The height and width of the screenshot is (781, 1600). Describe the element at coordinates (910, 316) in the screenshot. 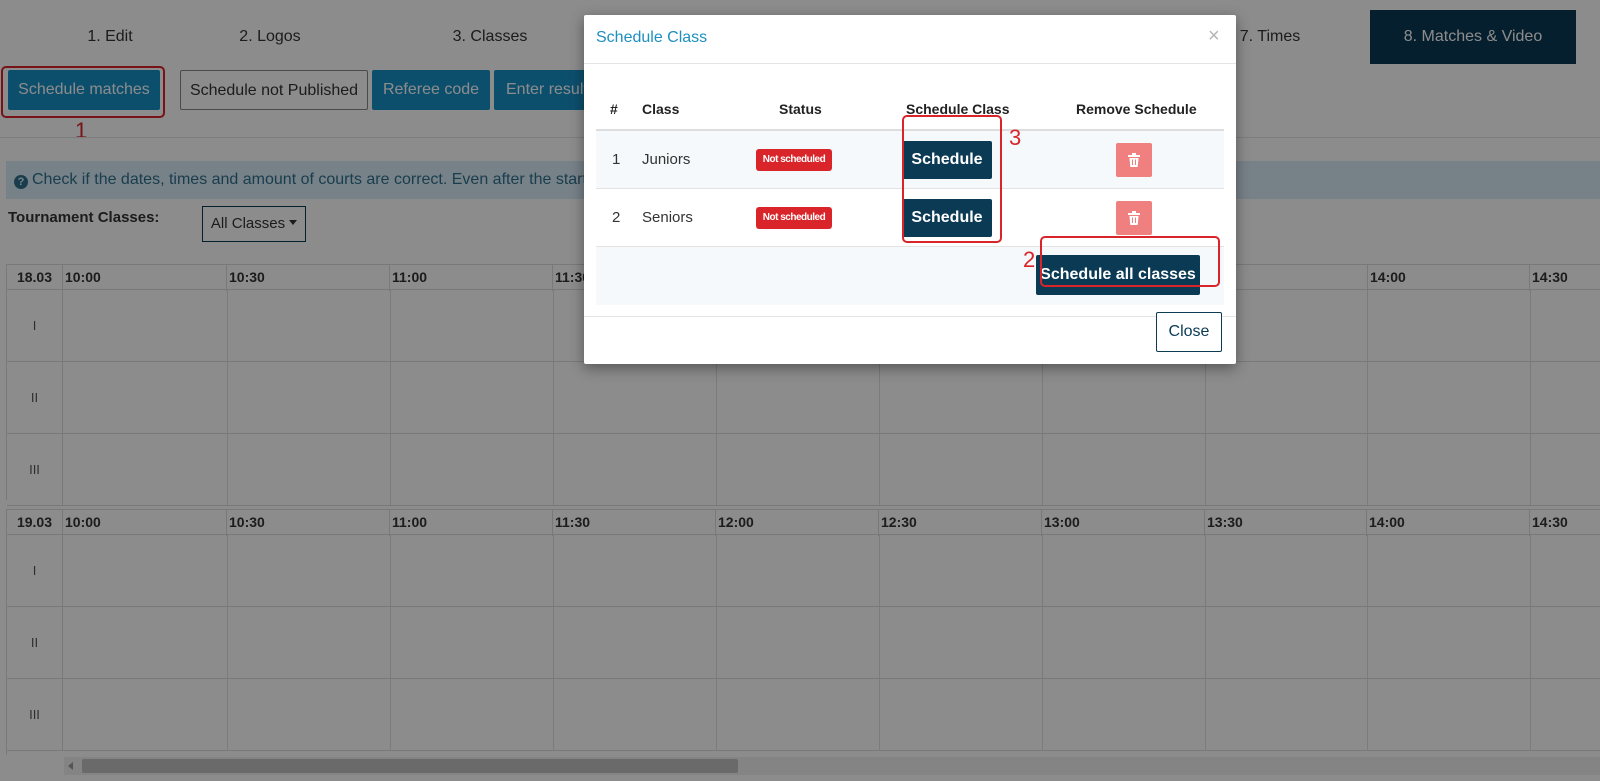

I see `modal-footer-divider` at that location.